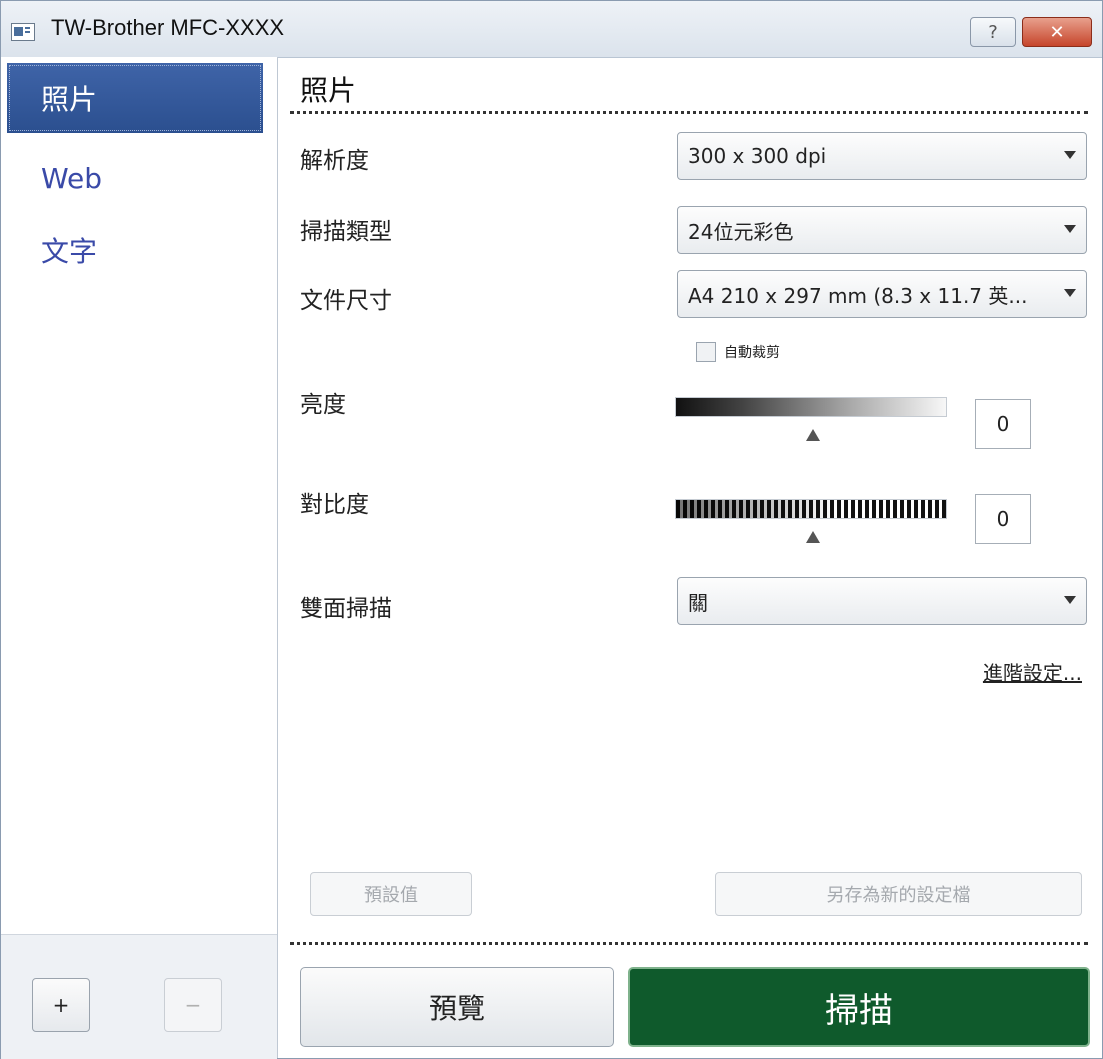  Describe the element at coordinates (323, 405) in the screenshot. I see `brightness-label: 亮度` at that location.